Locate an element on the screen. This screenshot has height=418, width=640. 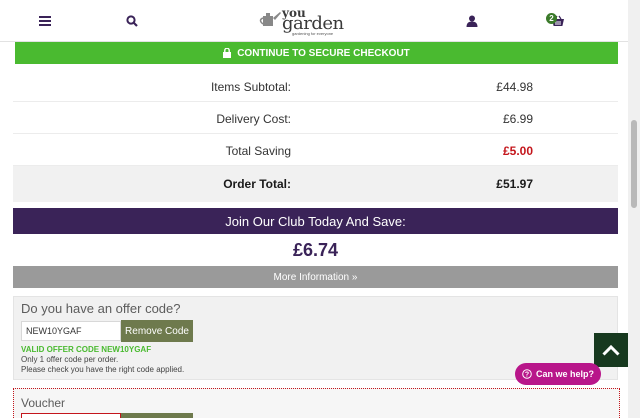
padlock-icon is located at coordinates (227, 53).